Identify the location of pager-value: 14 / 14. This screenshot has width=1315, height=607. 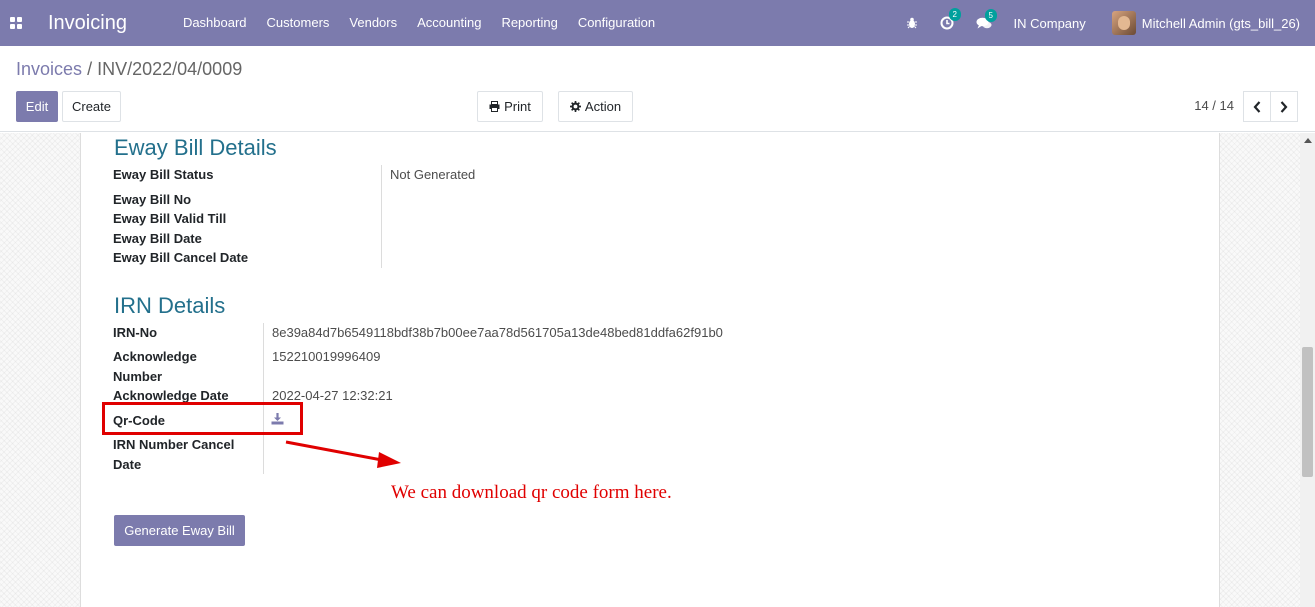
(1214, 105).